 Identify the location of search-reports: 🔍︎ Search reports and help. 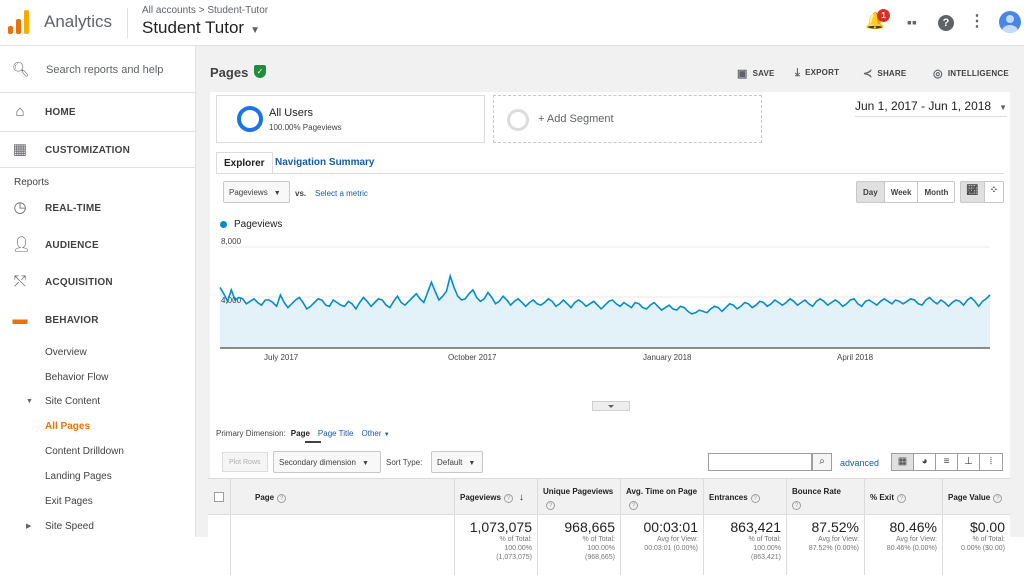
(97, 69).